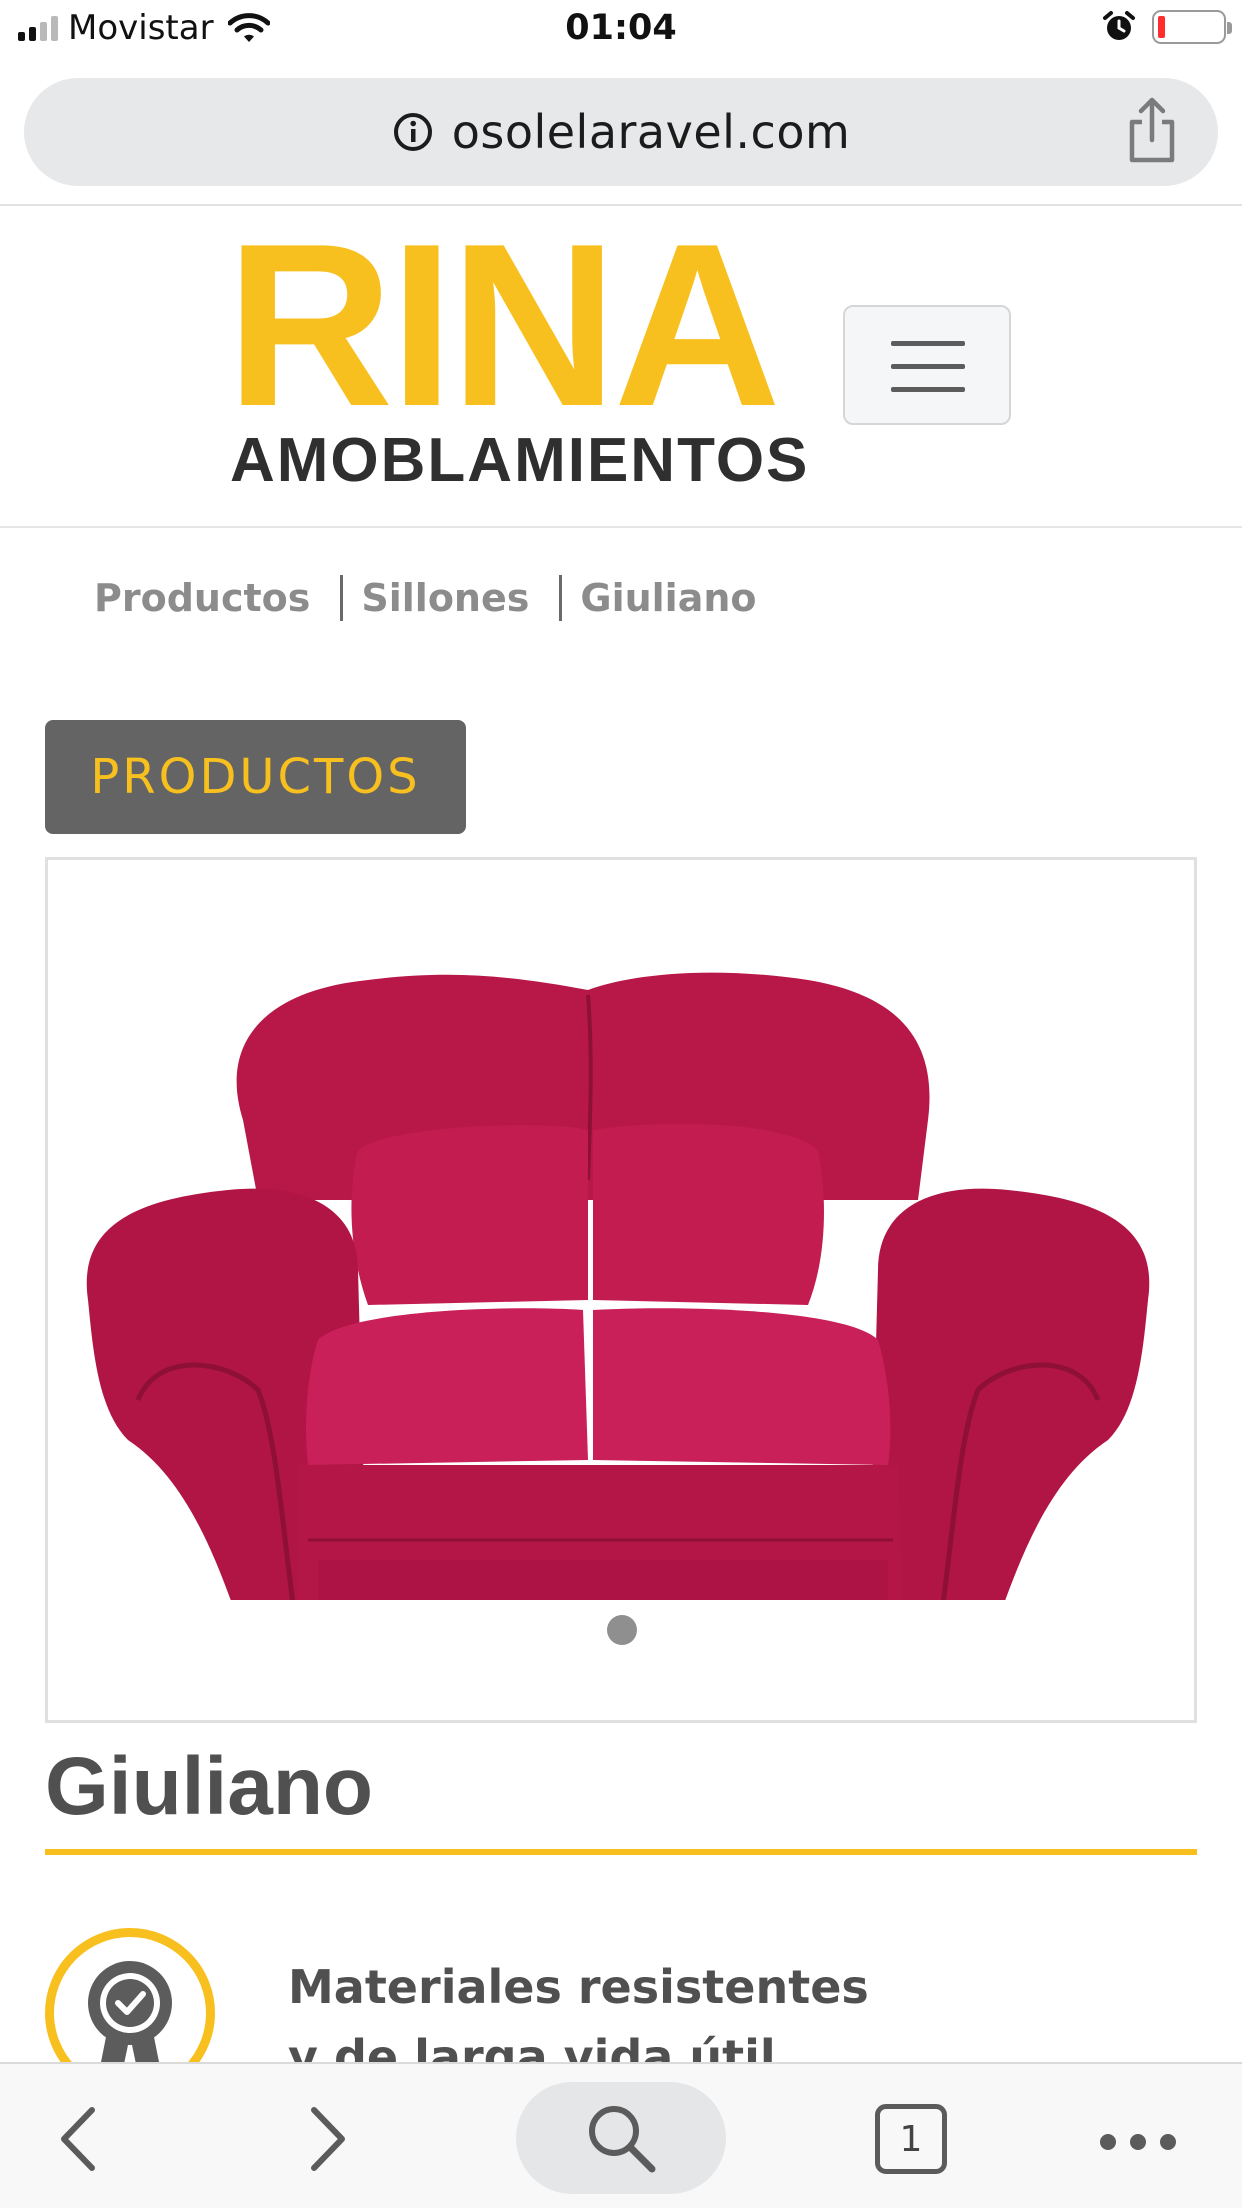 The height and width of the screenshot is (2208, 1242). Describe the element at coordinates (328, 2139) in the screenshot. I see `chevron-right-icon` at that location.